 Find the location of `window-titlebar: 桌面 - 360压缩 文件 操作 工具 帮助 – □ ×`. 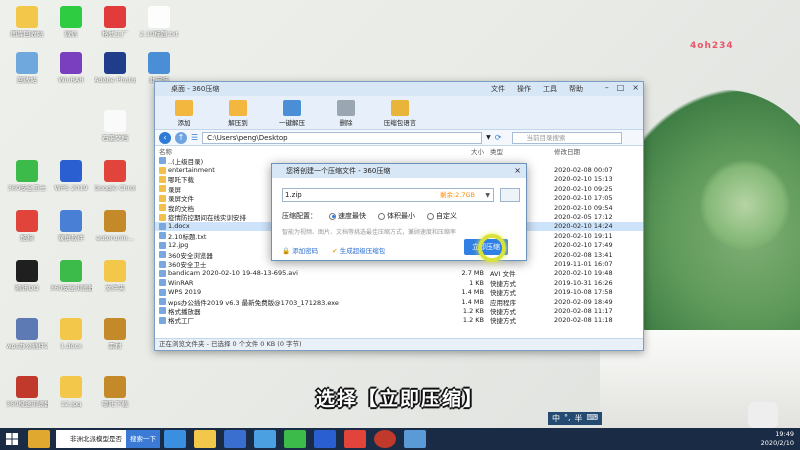

window-titlebar: 桌面 - 360压缩 文件 操作 工具 帮助 – □ × is located at coordinates (399, 89).